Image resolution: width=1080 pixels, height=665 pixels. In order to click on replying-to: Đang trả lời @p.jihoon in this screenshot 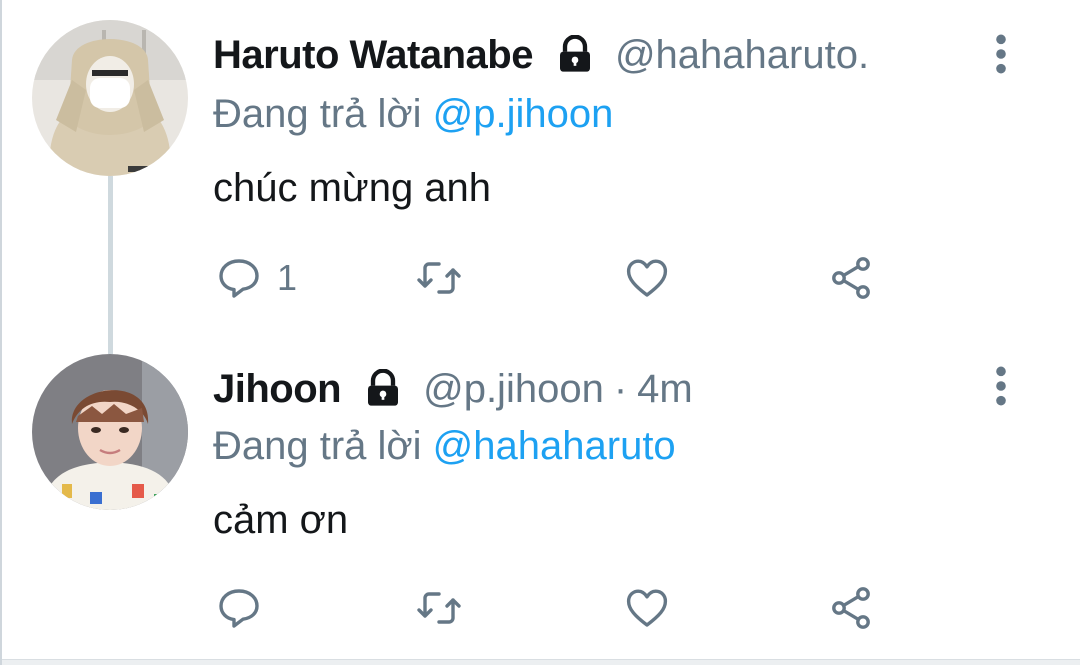, I will do `click(413, 114)`.